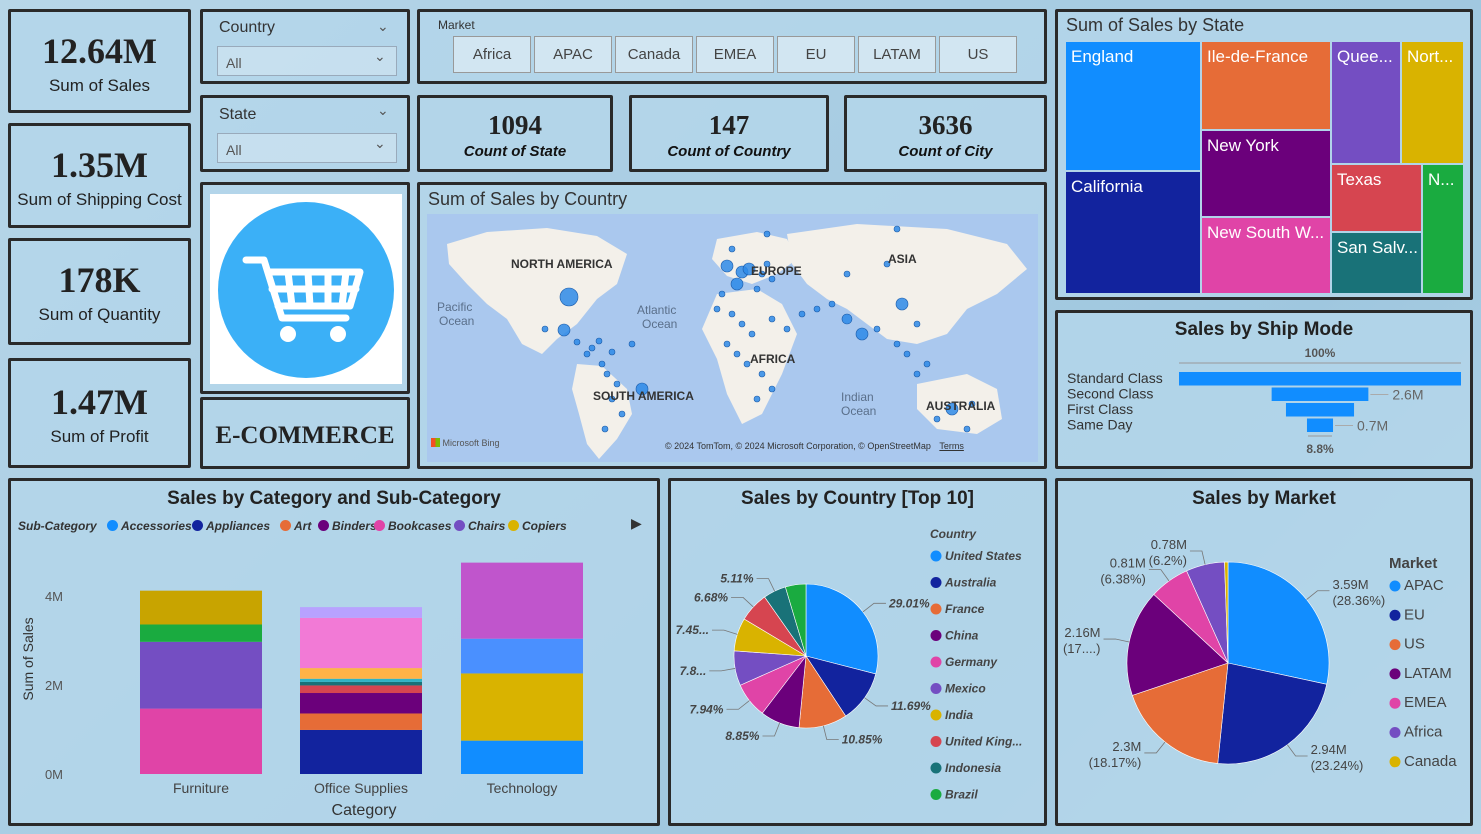 The image size is (1481, 834). Describe the element at coordinates (492, 54) in the screenshot. I see `market-button-africa: Africa` at that location.